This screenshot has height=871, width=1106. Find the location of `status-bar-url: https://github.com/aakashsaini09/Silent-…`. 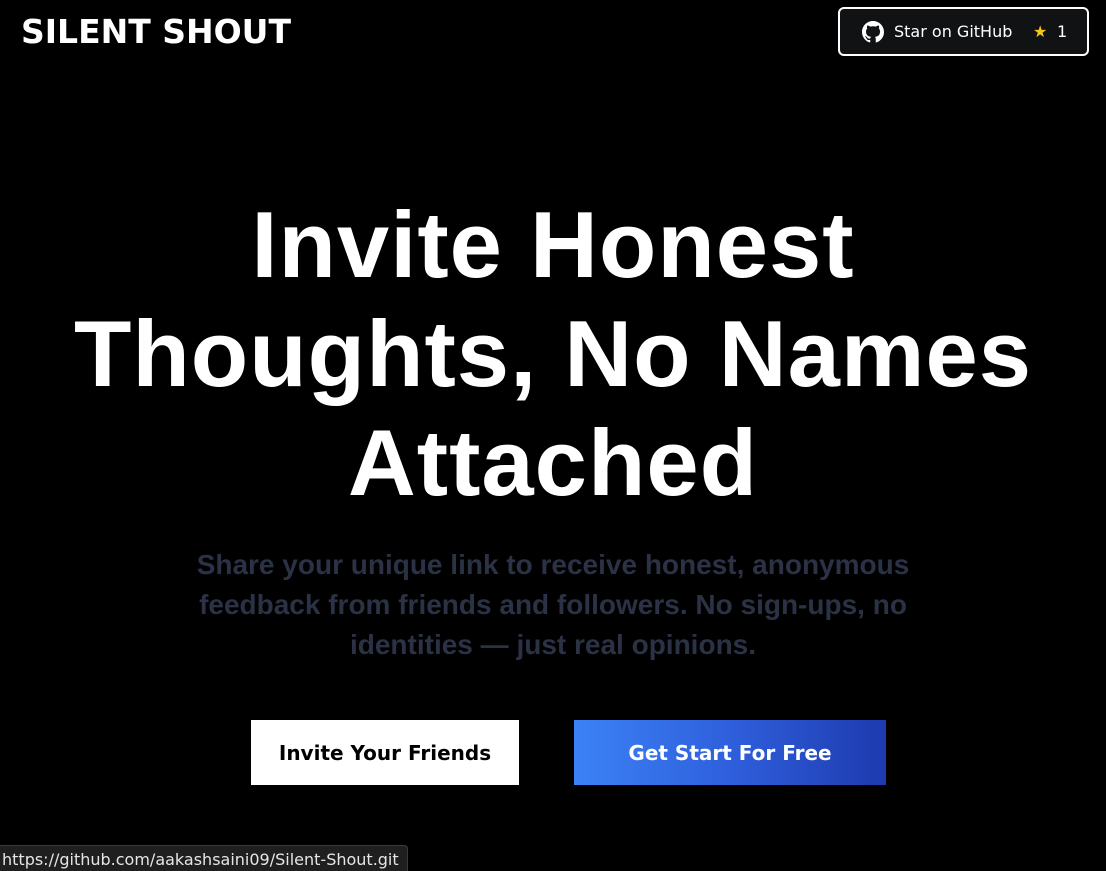

status-bar-url: https://github.com/aakashsaini09/Silent-… is located at coordinates (204, 858).